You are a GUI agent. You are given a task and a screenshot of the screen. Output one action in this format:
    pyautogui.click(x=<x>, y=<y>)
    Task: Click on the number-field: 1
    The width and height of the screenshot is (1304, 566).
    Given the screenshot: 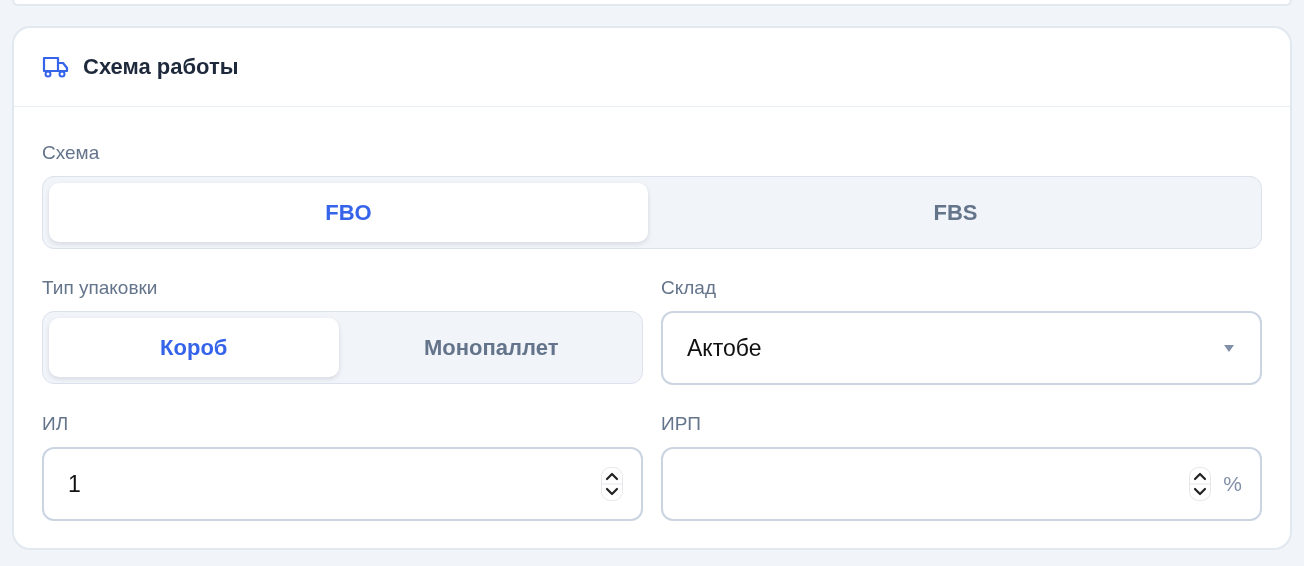 What is the action you would take?
    pyautogui.click(x=342, y=484)
    